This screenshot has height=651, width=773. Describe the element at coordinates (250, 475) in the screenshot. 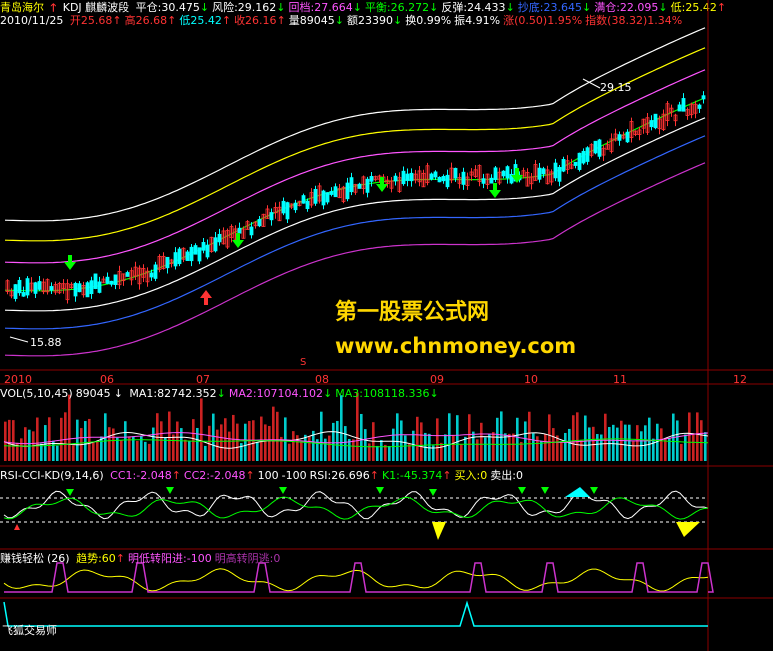

I see `up-arrow-icon: ↑` at that location.